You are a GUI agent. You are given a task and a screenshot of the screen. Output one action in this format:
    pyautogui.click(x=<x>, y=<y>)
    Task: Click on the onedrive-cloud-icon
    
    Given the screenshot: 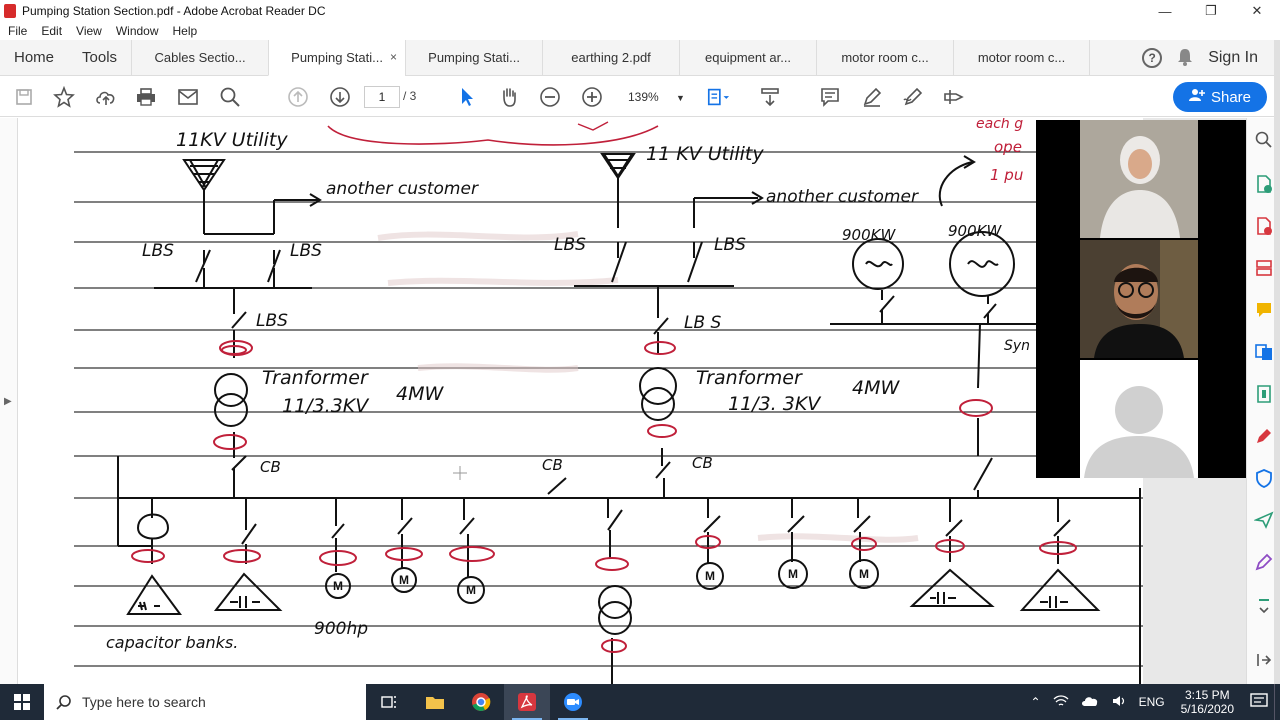 What is the action you would take?
    pyautogui.click(x=1090, y=702)
    